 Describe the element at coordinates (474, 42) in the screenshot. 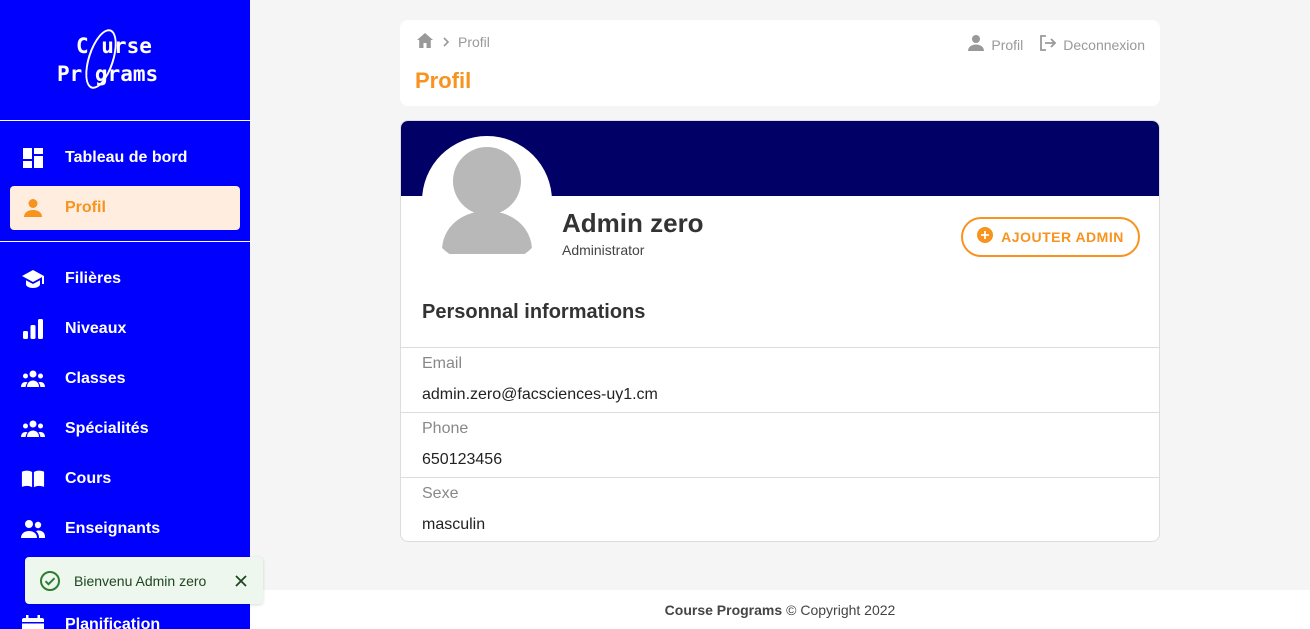

I see `breadcrumb-current: Profil` at that location.